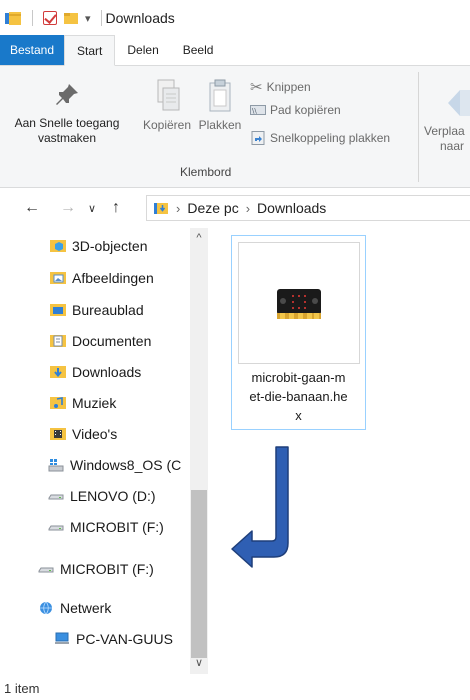  Describe the element at coordinates (71, 18) in the screenshot. I see `new-folder-icon` at that location.